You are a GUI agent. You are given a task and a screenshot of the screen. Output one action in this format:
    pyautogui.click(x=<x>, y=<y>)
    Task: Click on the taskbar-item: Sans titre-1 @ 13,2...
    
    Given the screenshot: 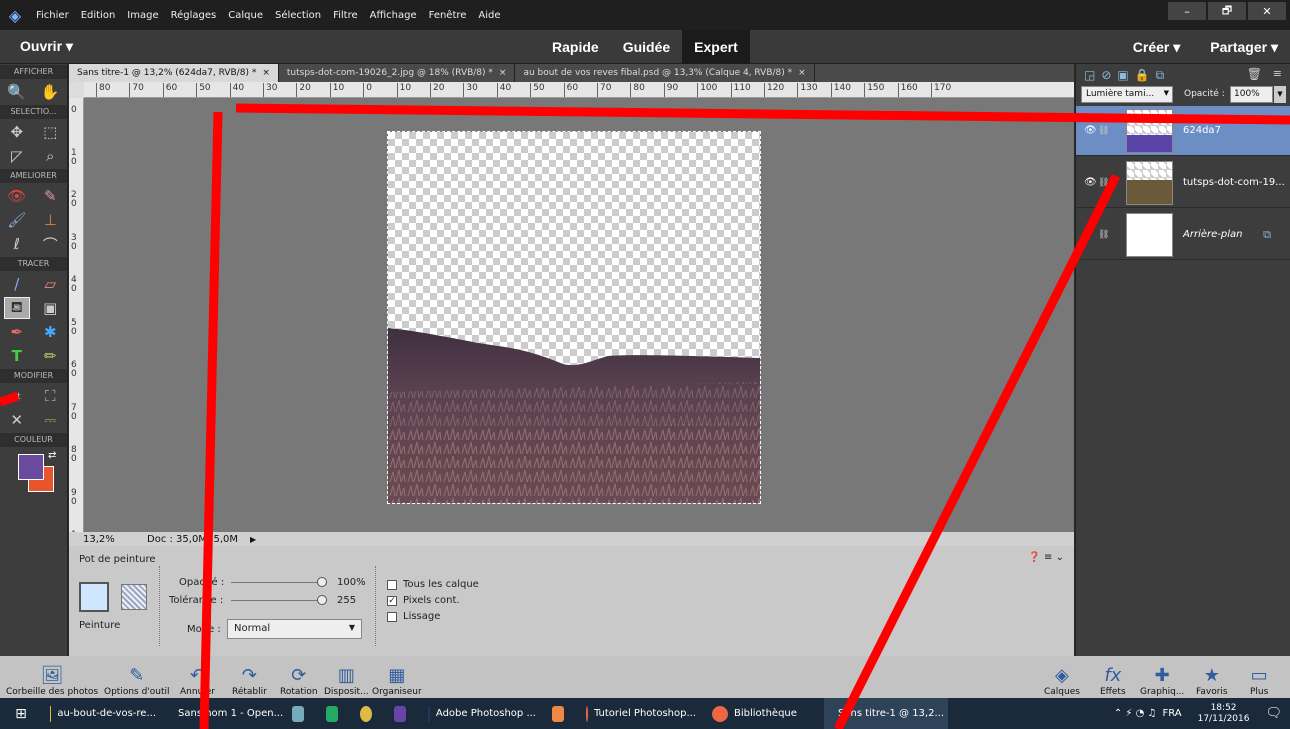 What is the action you would take?
    pyautogui.click(x=886, y=713)
    